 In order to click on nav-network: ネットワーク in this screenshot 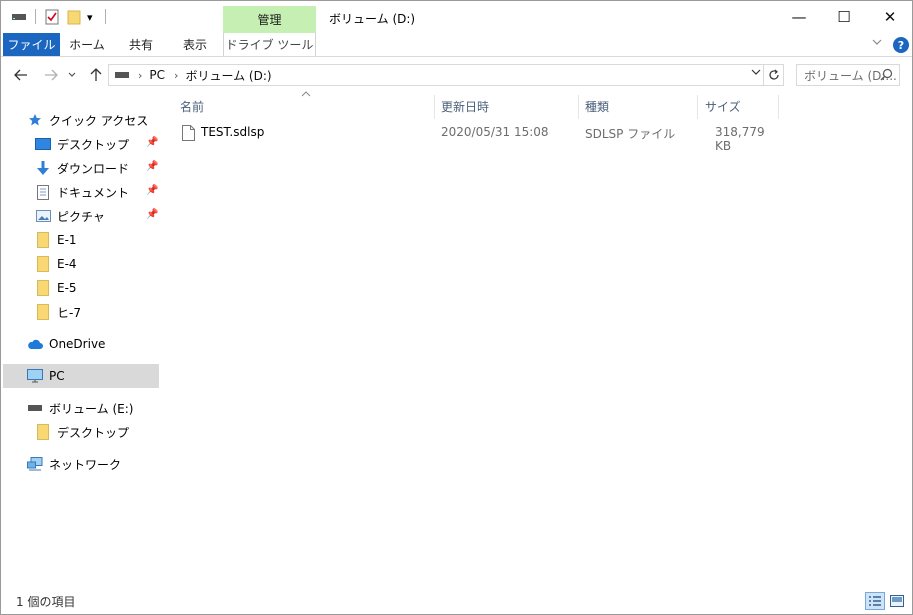, I will do `click(81, 464)`.